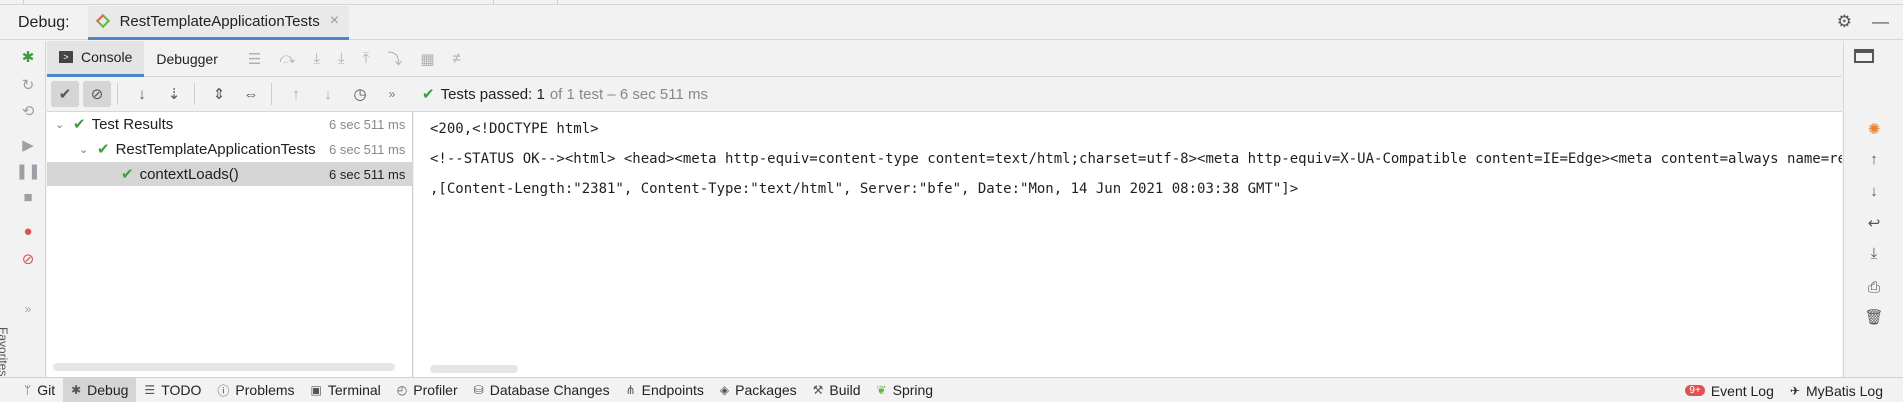  I want to click on show-ignored-icon: ⊘, so click(97, 94).